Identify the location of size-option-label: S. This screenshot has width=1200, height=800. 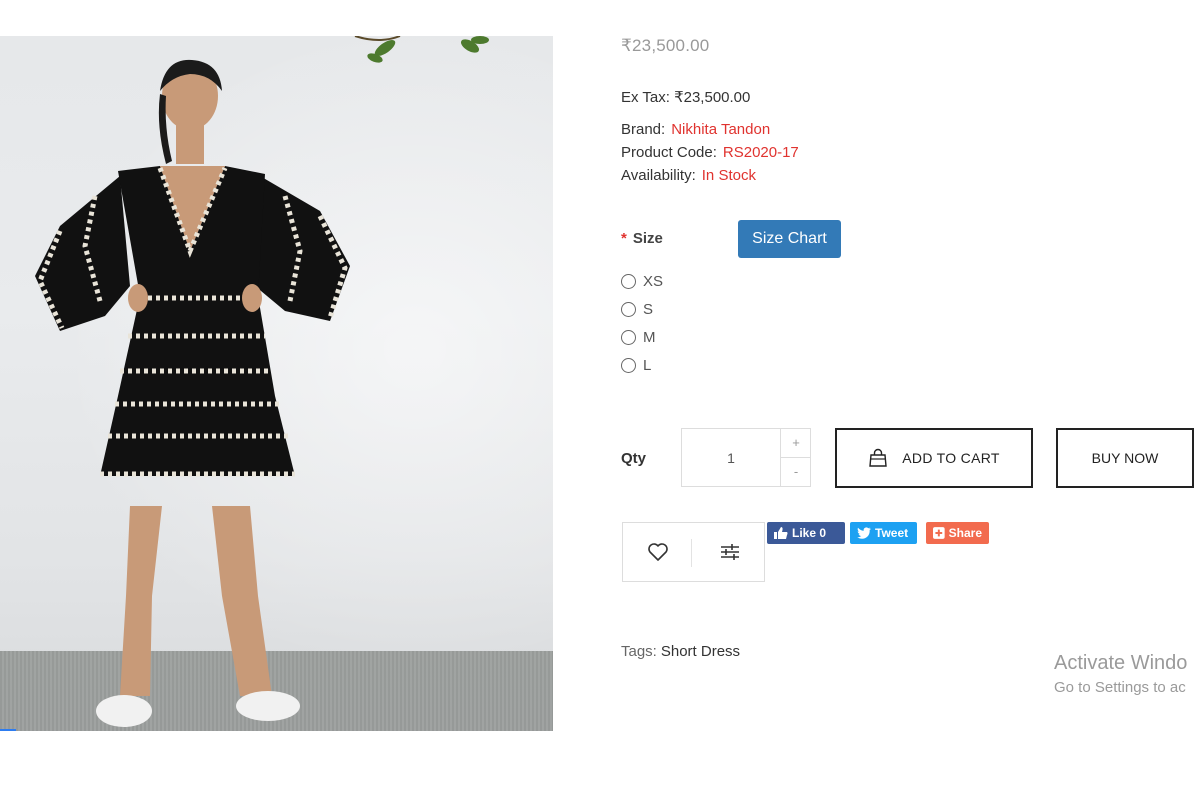
(648, 309).